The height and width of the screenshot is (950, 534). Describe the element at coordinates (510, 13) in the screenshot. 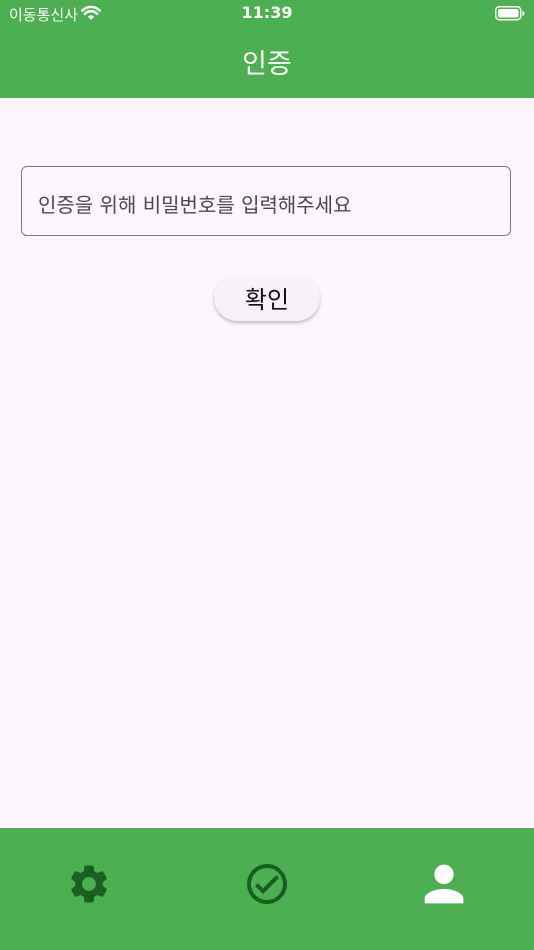

I see `battery-icon` at that location.